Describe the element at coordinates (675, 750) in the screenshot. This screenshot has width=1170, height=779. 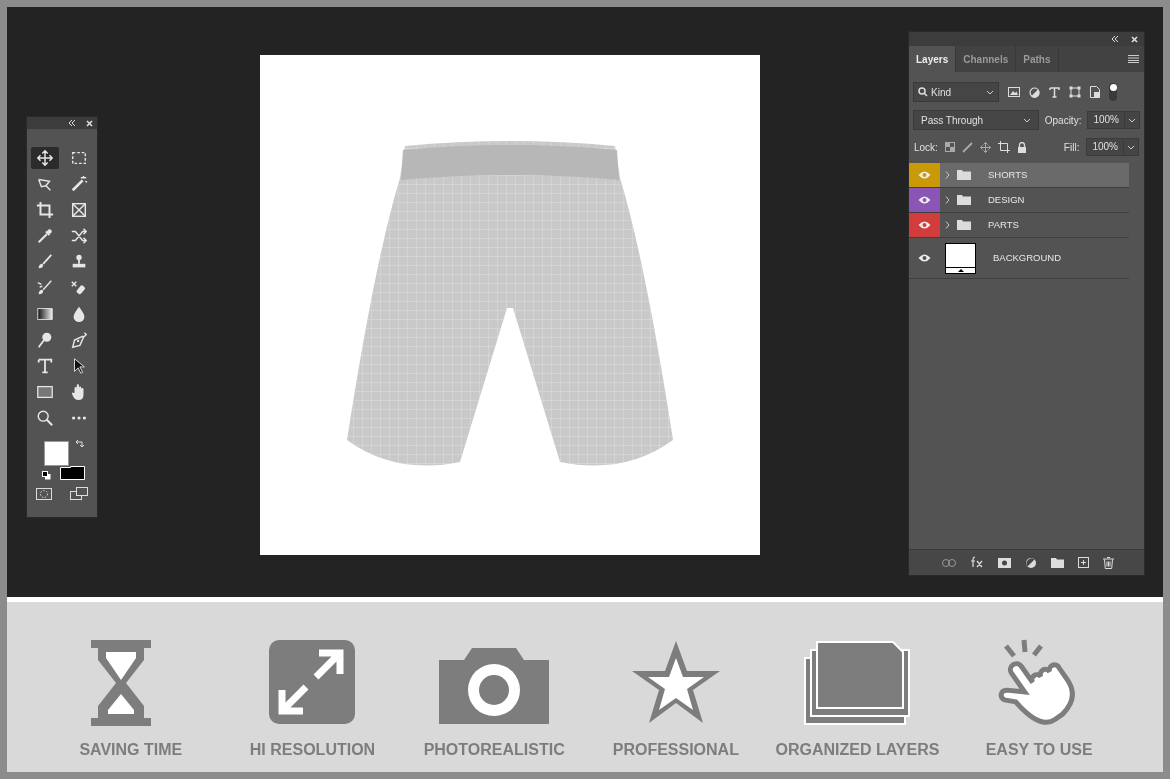
I see `feature-label: PROFESSIONAL` at that location.